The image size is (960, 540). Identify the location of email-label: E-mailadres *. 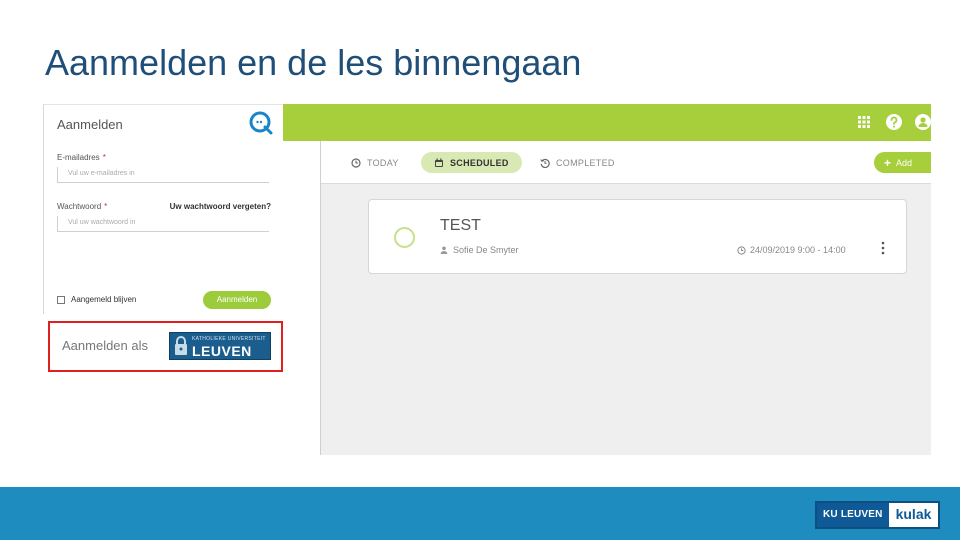
(81, 157).